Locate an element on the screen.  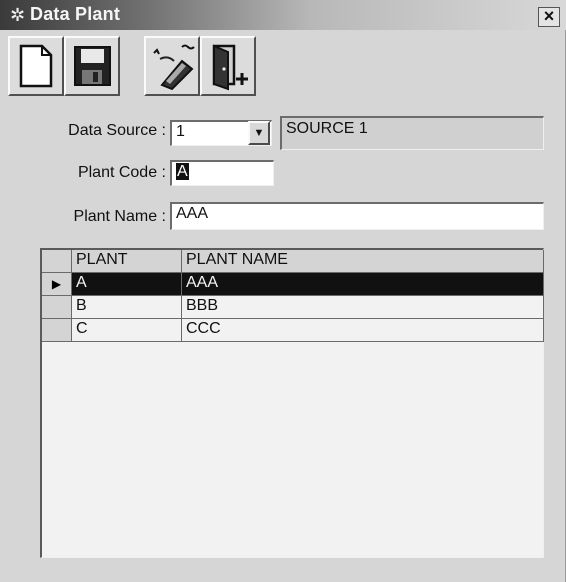
column-header-plant-name: PLANT NAME is located at coordinates (363, 261).